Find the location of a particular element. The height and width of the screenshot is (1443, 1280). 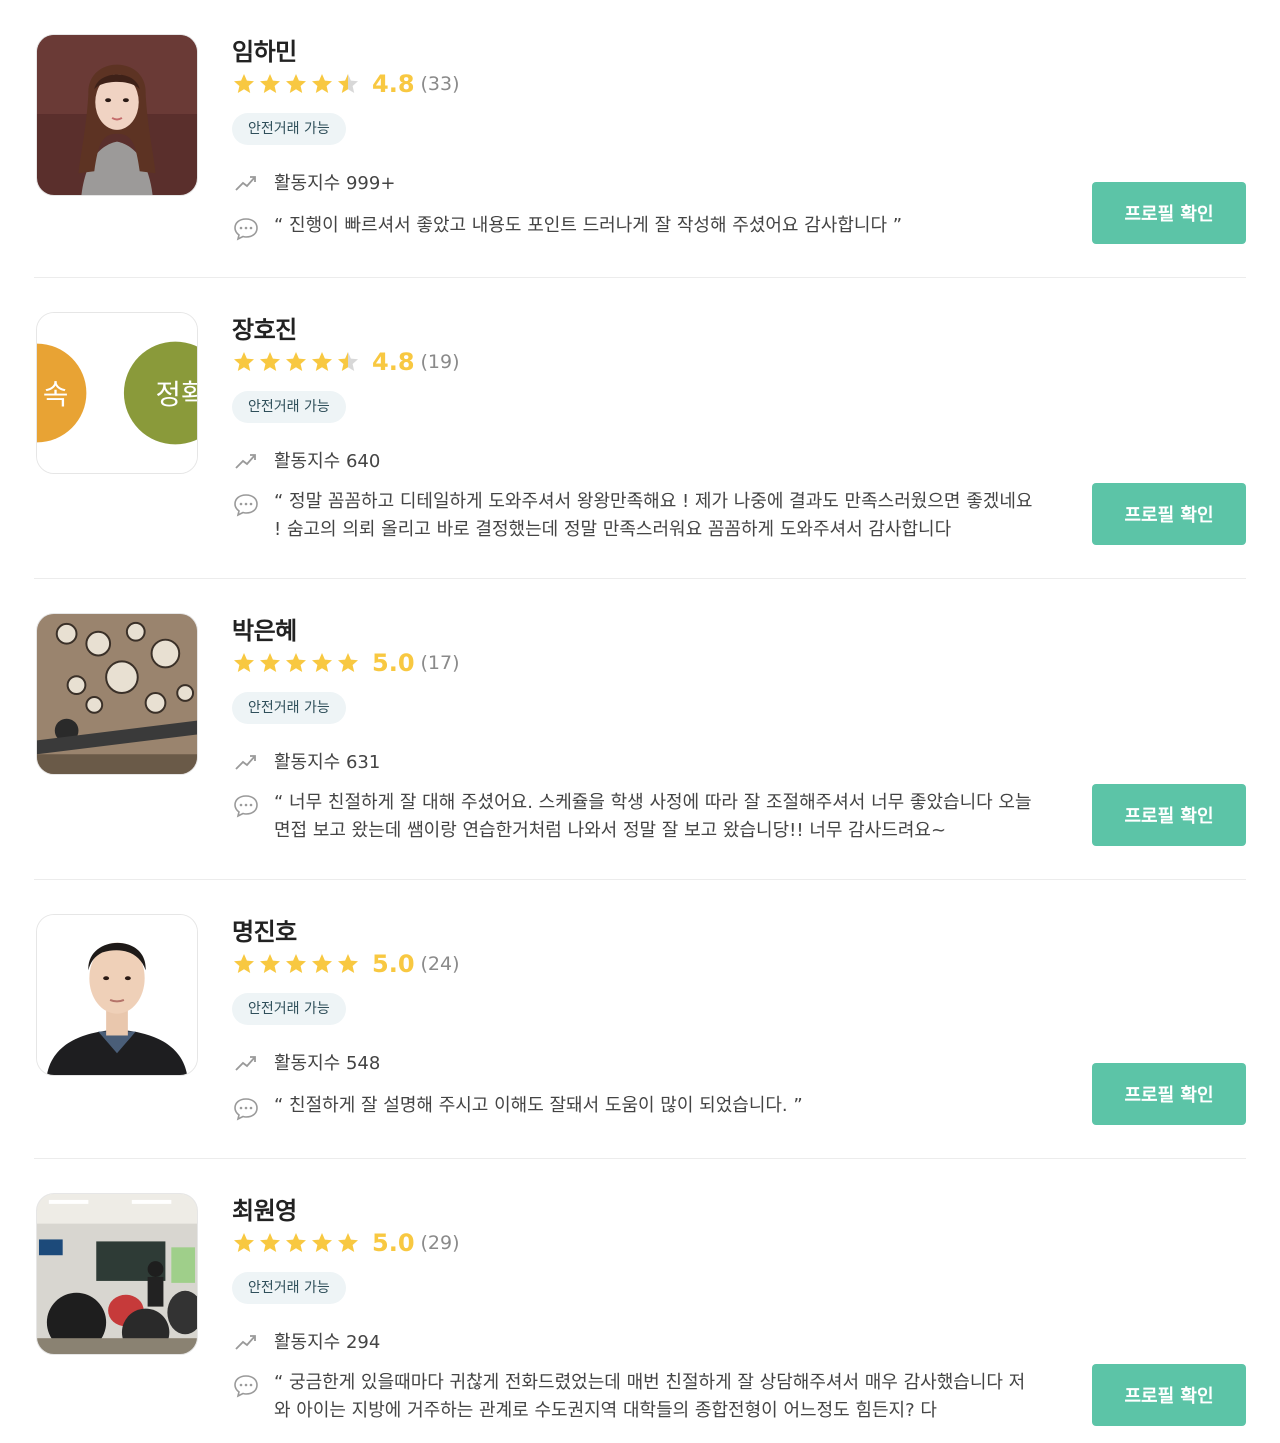

activity-text: 활동지수 640 is located at coordinates (327, 461).